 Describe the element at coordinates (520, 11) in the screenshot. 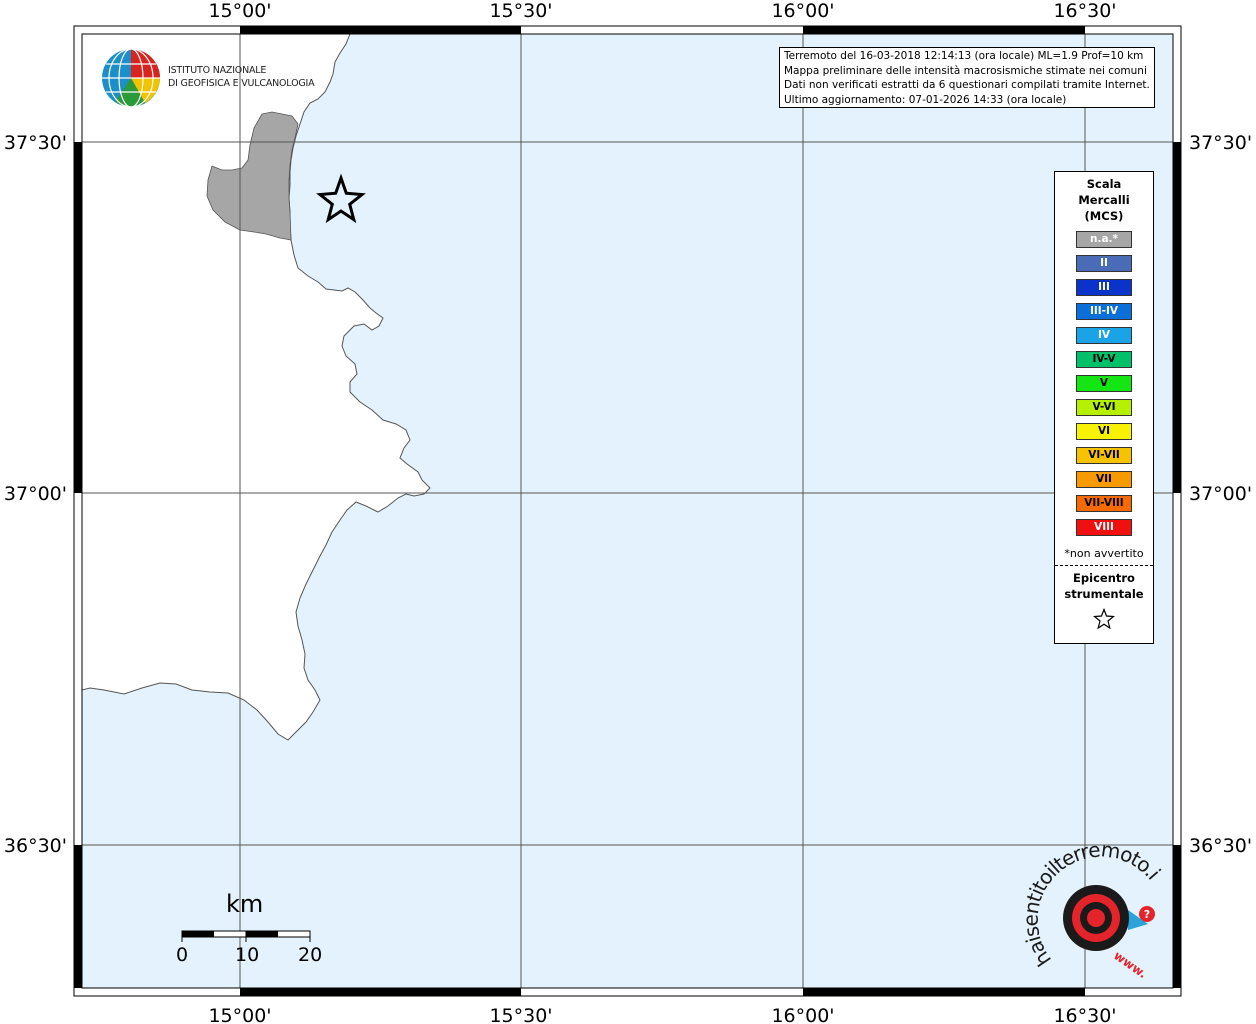

I see `top-label-2: 15°30'` at that location.